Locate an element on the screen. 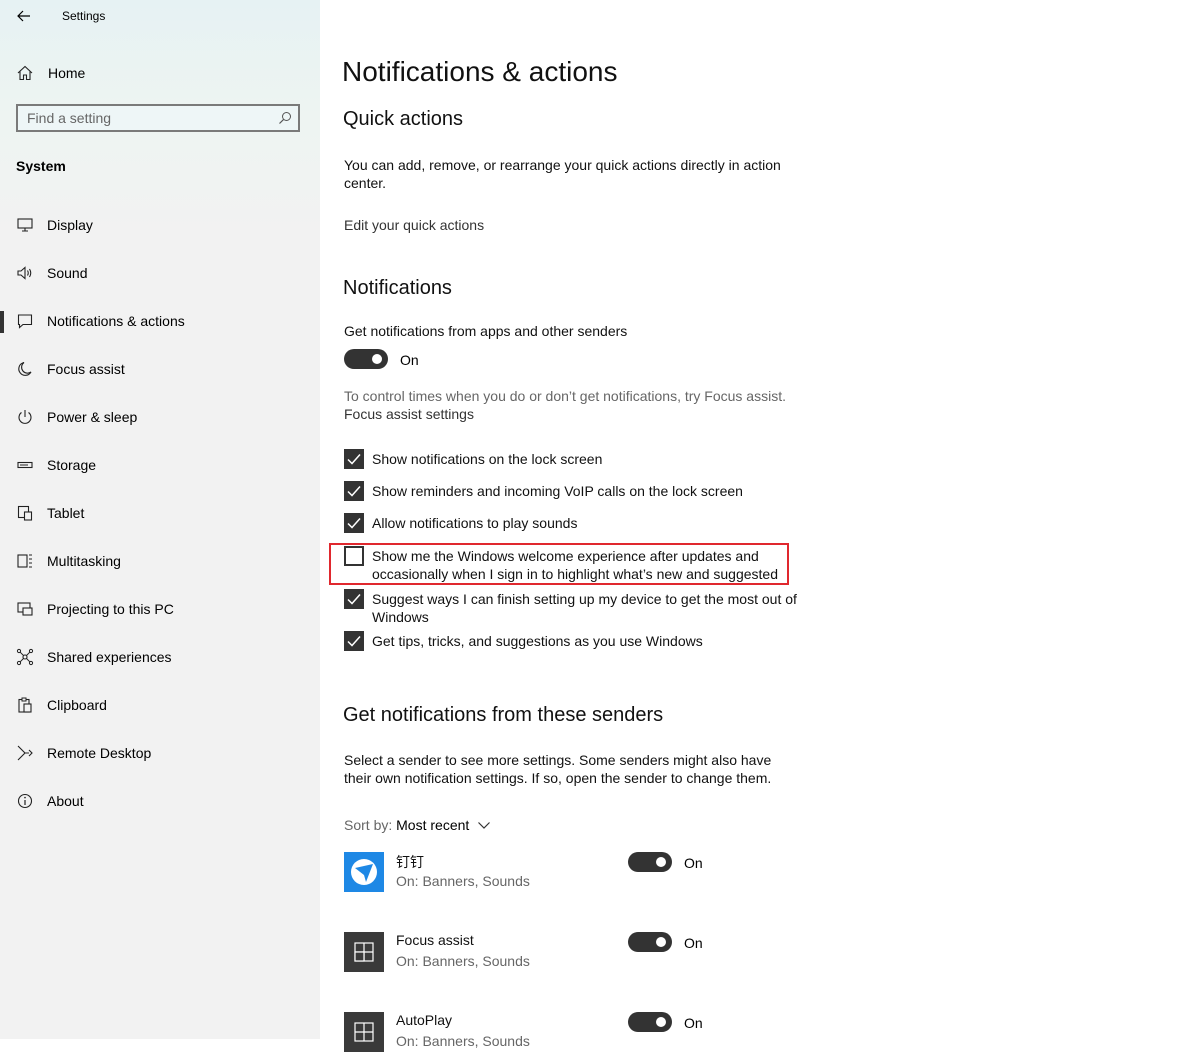 Image resolution: width=1198 pixels, height=1057 pixels. sidebar-item-label: Remote Desktop is located at coordinates (99, 753).